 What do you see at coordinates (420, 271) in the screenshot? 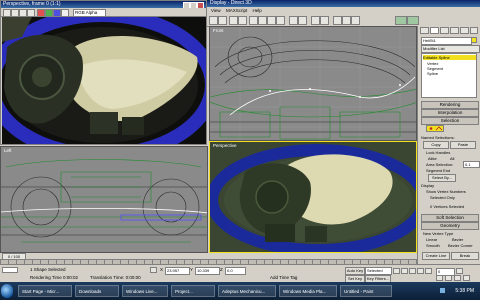
I see `next-frame-icon` at bounding box center [420, 271].